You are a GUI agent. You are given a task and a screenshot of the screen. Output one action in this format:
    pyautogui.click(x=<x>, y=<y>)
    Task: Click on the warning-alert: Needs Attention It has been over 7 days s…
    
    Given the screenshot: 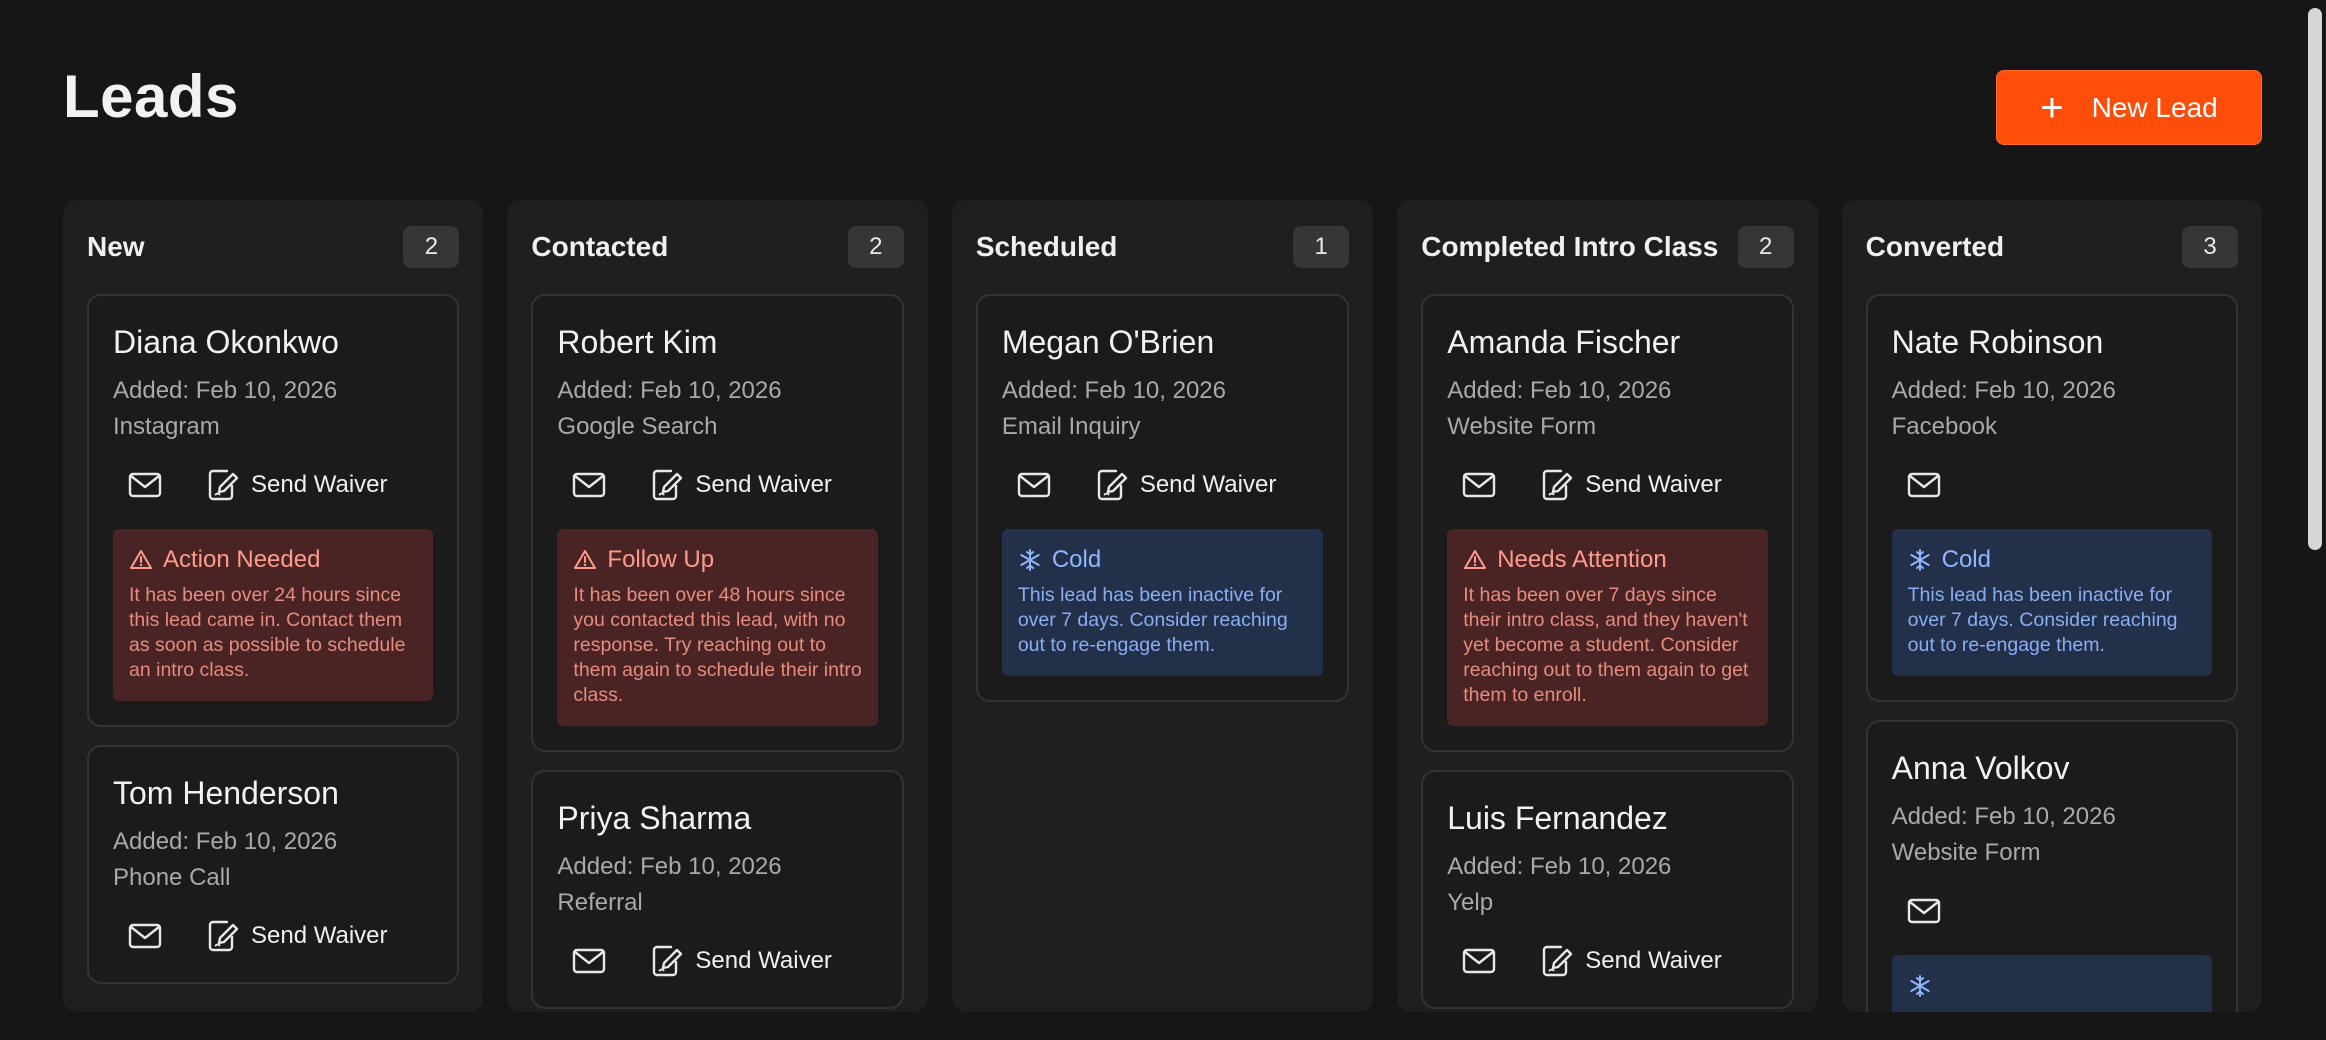 What is the action you would take?
    pyautogui.click(x=1607, y=627)
    